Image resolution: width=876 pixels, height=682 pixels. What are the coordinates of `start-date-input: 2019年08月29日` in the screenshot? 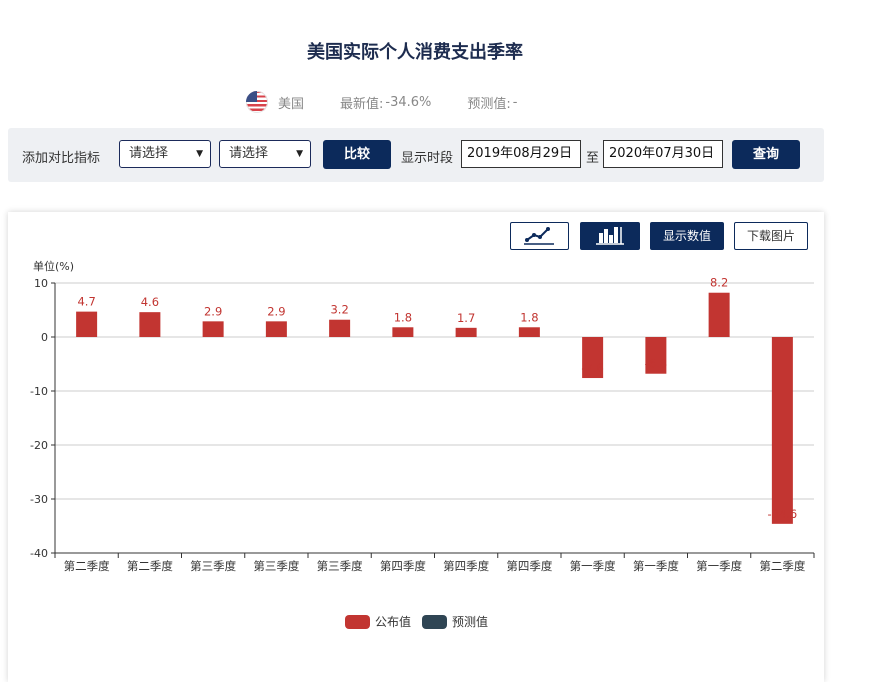 It's located at (521, 154).